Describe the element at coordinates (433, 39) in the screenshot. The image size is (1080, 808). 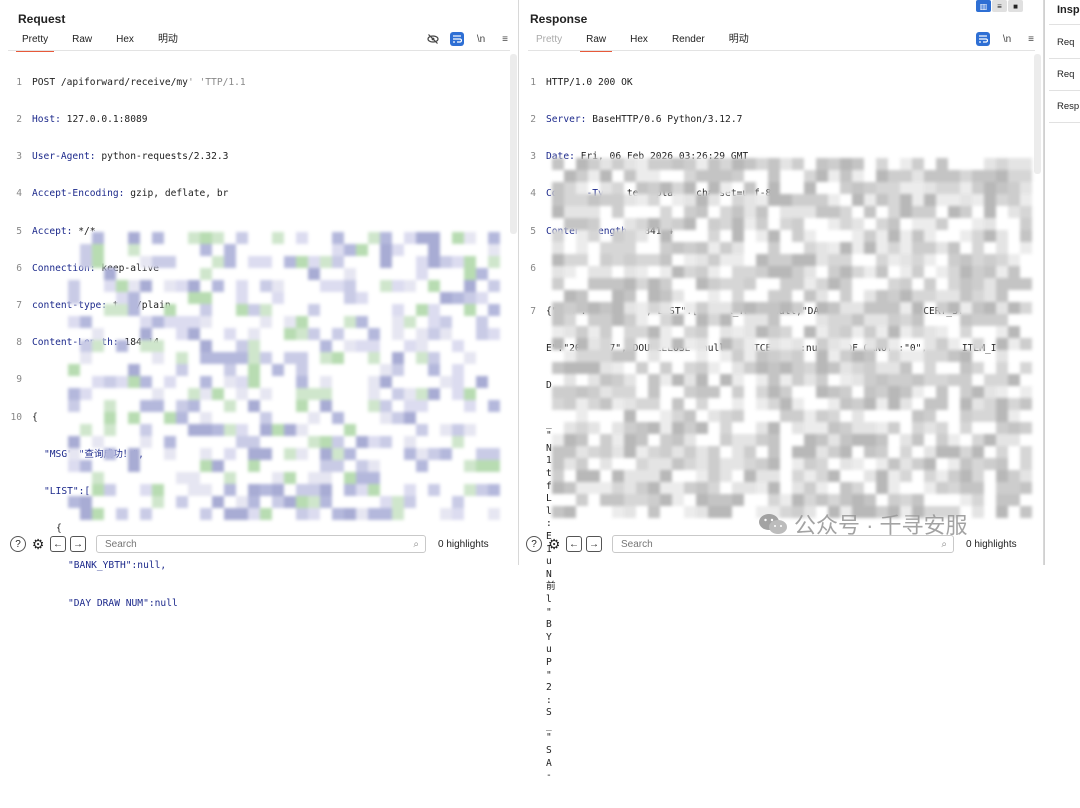
I see `eye-off-icon` at that location.